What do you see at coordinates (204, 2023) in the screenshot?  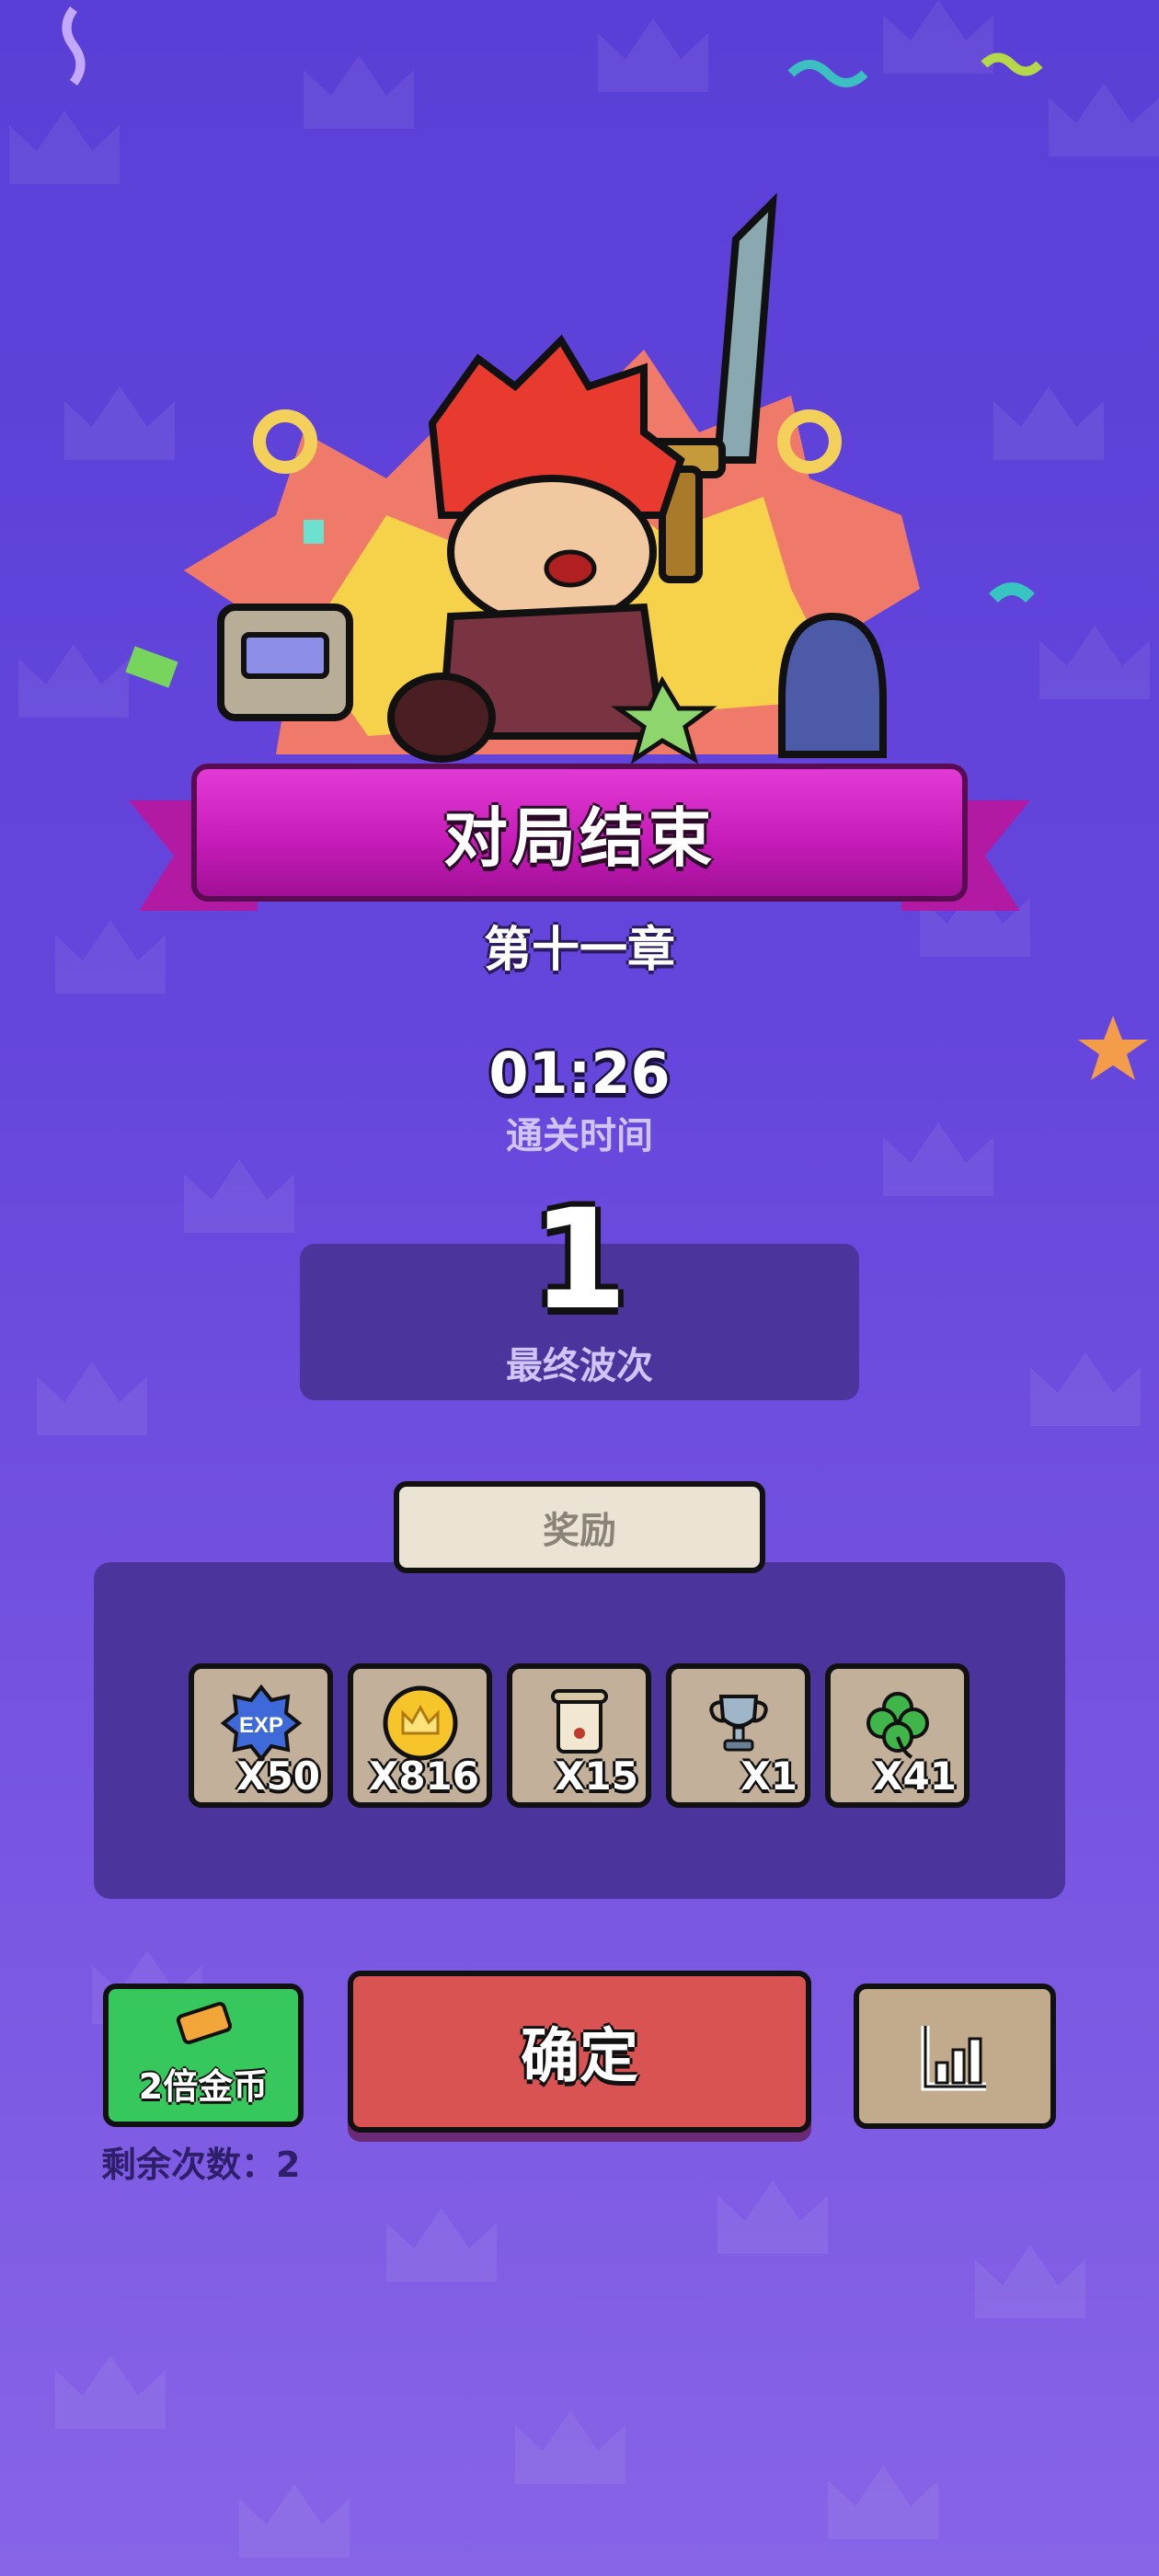 I see `ticket-icon` at bounding box center [204, 2023].